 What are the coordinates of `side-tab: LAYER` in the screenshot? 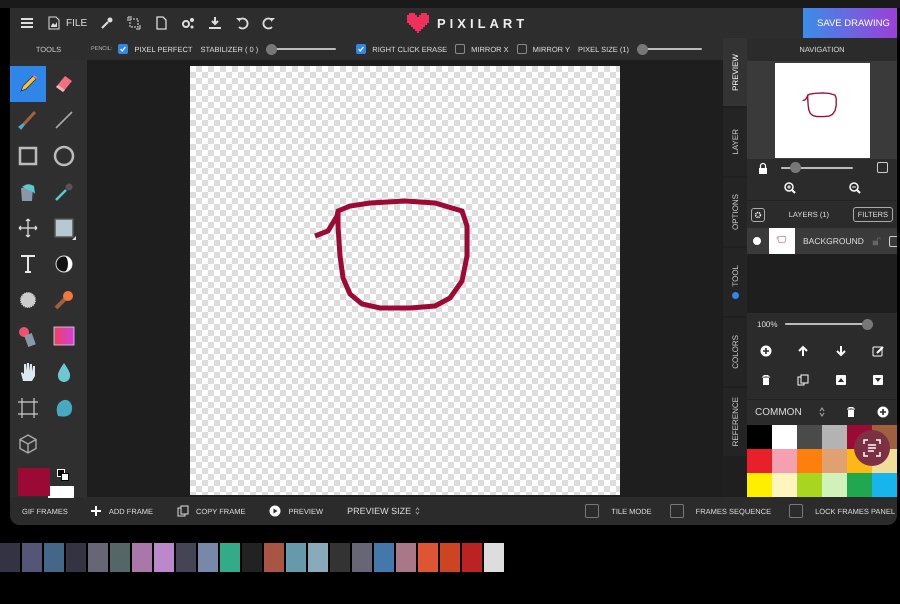 It's located at (735, 142).